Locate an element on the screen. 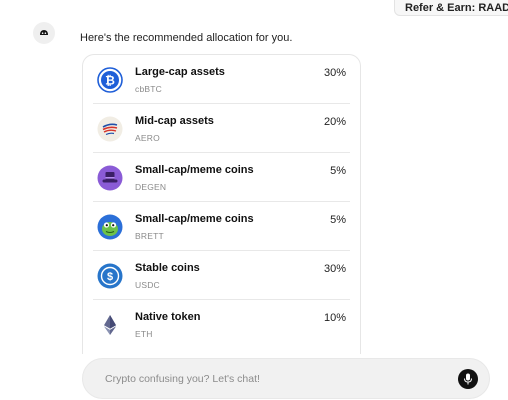 The height and width of the screenshot is (400, 508). bitcoin-icon: ₿ is located at coordinates (110, 80).